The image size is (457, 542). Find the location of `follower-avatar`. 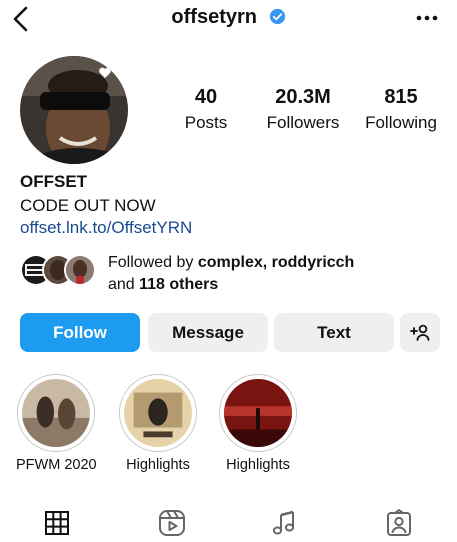

follower-avatar is located at coordinates (80, 270).